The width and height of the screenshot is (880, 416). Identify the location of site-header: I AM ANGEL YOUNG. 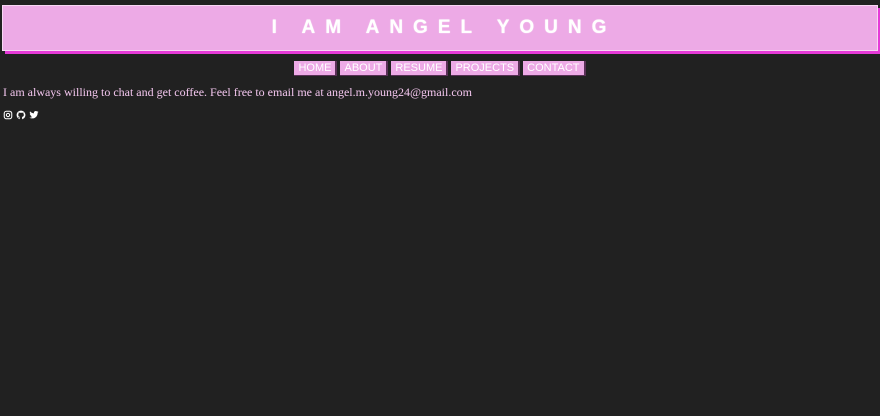
(440, 28).